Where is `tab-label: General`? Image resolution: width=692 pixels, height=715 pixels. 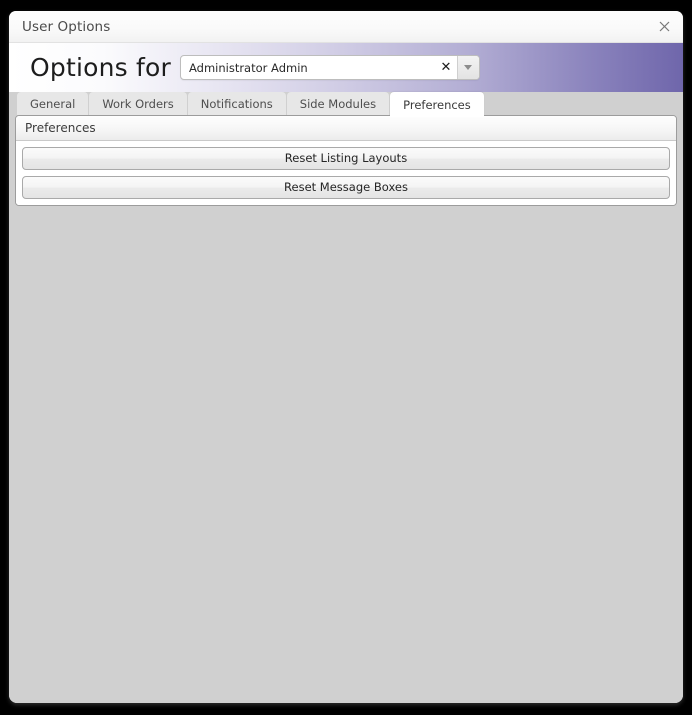
tab-label: General is located at coordinates (53, 103).